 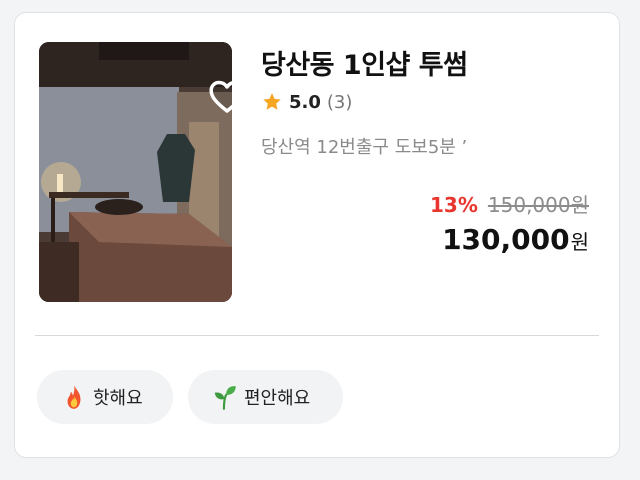 What do you see at coordinates (220, 96) in the screenshot?
I see `favorite-heart-icon` at bounding box center [220, 96].